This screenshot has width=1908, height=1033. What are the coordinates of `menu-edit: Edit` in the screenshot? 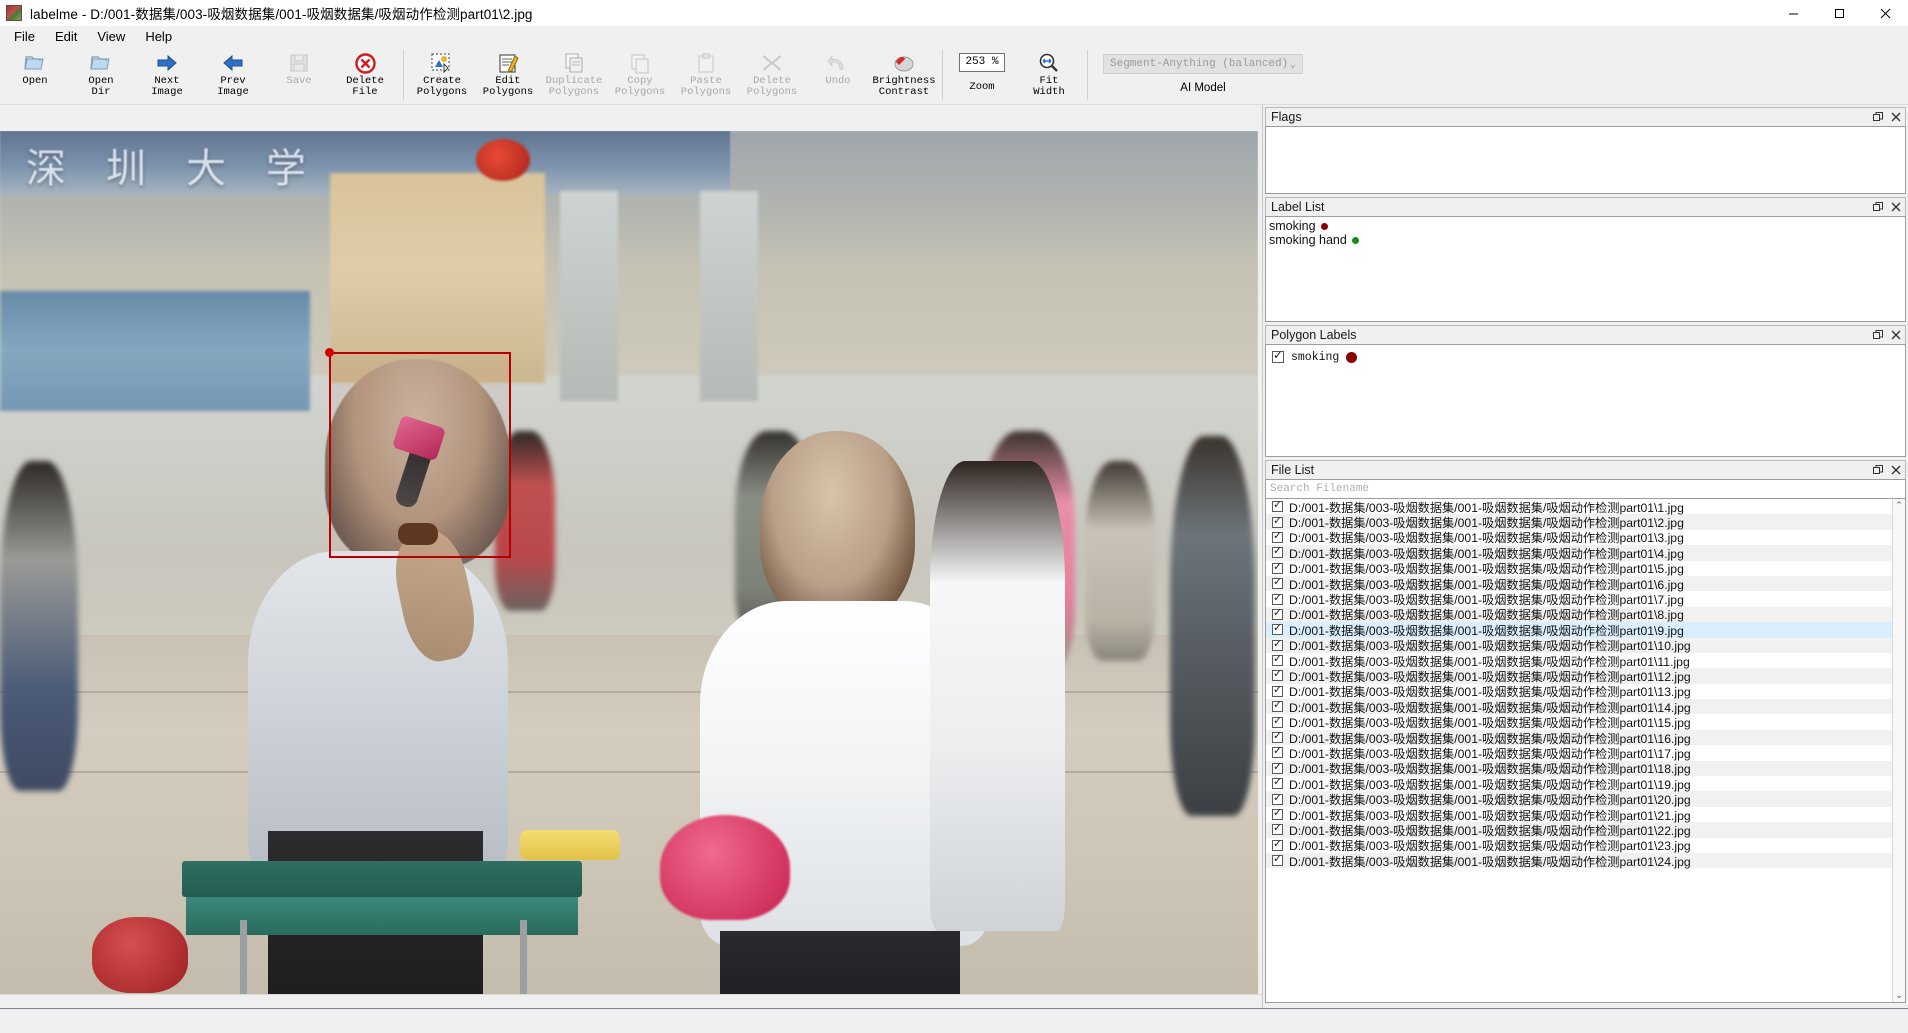 It's located at (66, 37).